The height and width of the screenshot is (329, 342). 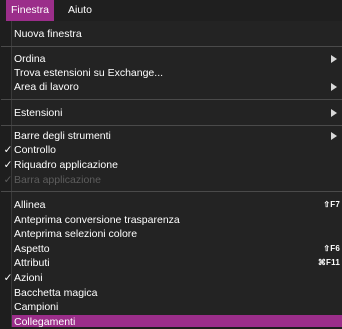 What do you see at coordinates (177, 136) in the screenshot?
I see `menu-item-barre-degli-strumenti: Barre degli strumenti` at bounding box center [177, 136].